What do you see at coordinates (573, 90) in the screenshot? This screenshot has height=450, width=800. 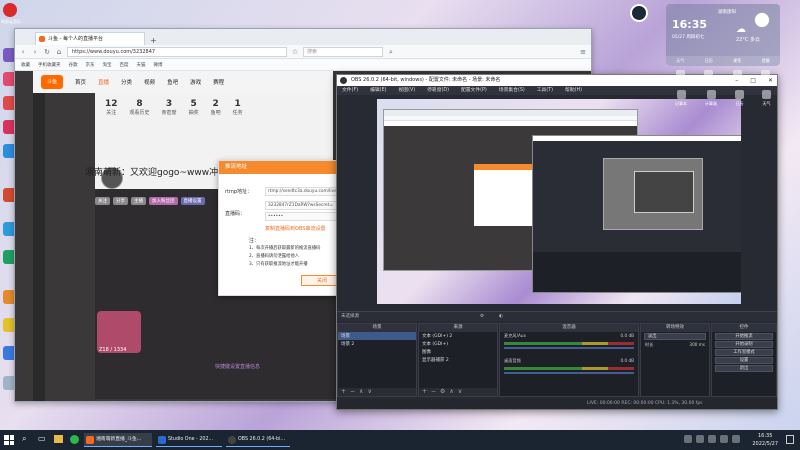 I see `menu-help: 帮助(H)` at bounding box center [573, 90].